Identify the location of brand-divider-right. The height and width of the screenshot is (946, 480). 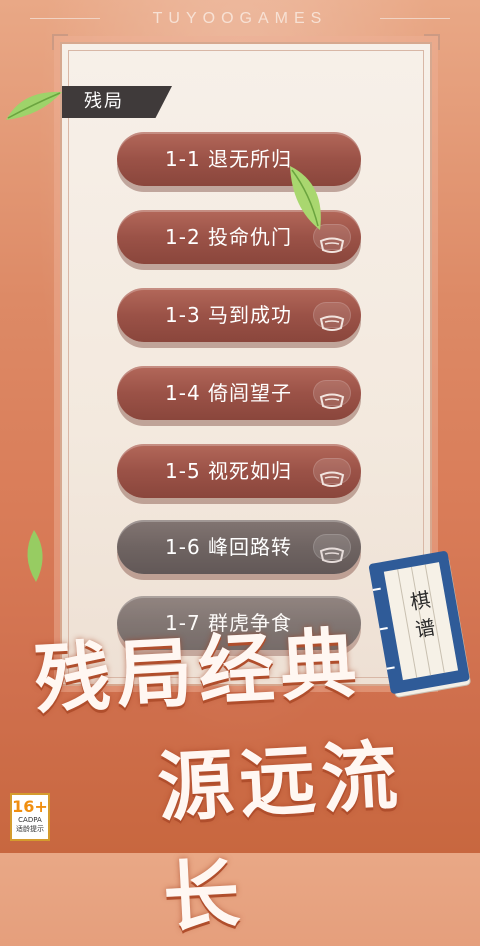
(415, 18).